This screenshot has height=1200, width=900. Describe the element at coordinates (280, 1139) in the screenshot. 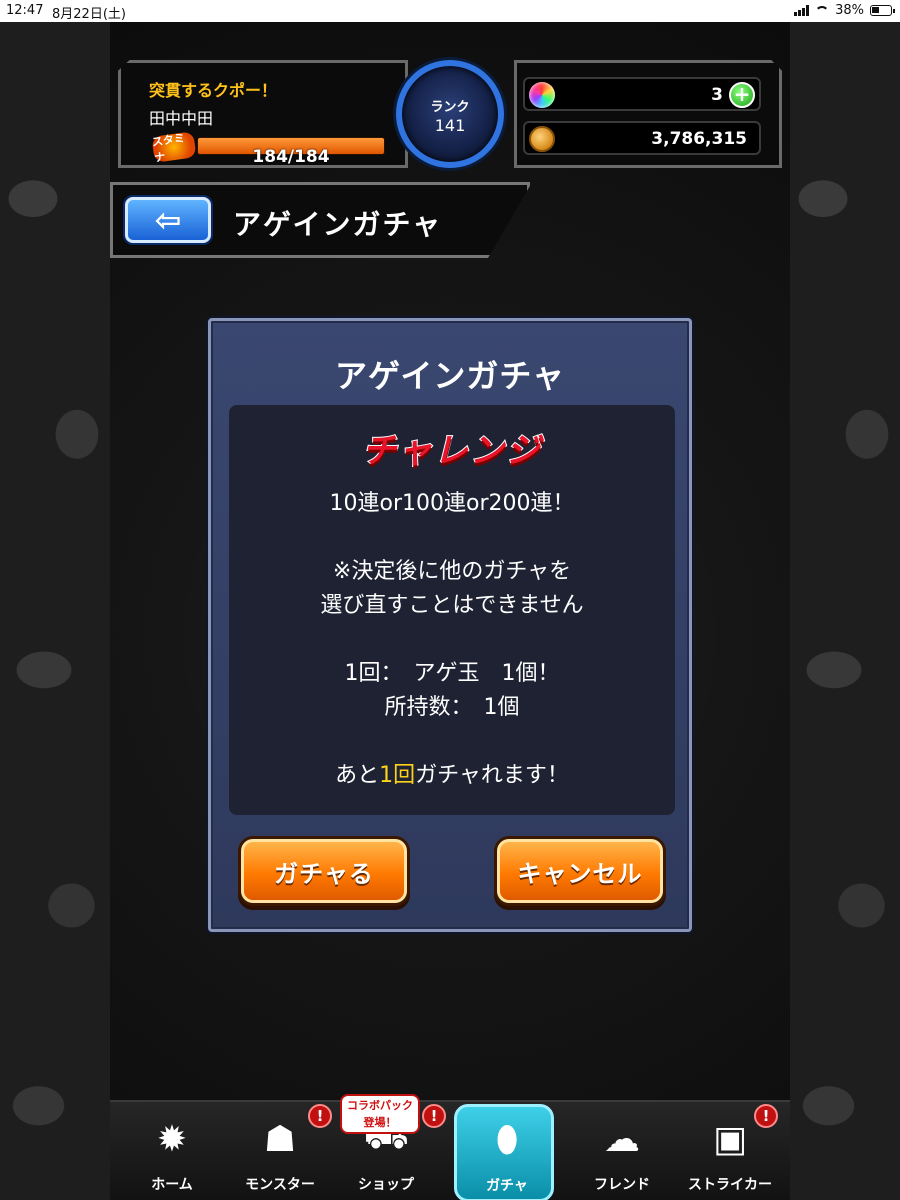

I see `monster-icon: ☗` at that location.